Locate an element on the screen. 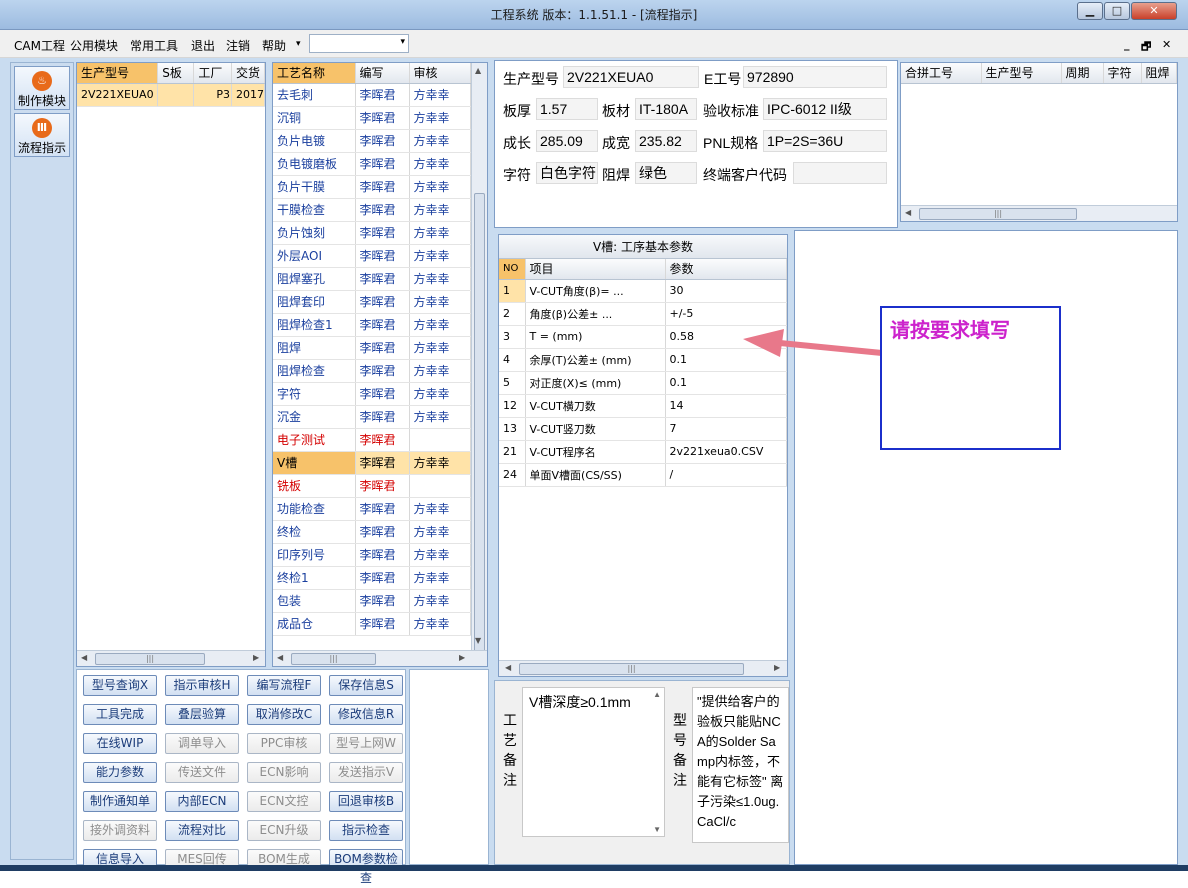 Image resolution: width=1188 pixels, height=888 pixels. action-button: 保存信息S is located at coordinates (366, 685).